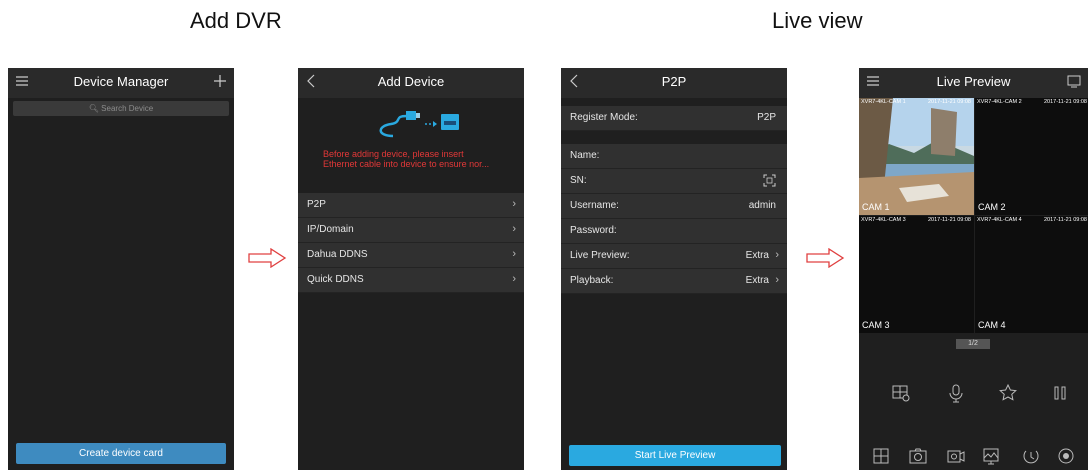 The height and width of the screenshot is (470, 1088). Describe the element at coordinates (411, 230) in the screenshot. I see `option-ip-domain: IP/Domain ›` at that location.